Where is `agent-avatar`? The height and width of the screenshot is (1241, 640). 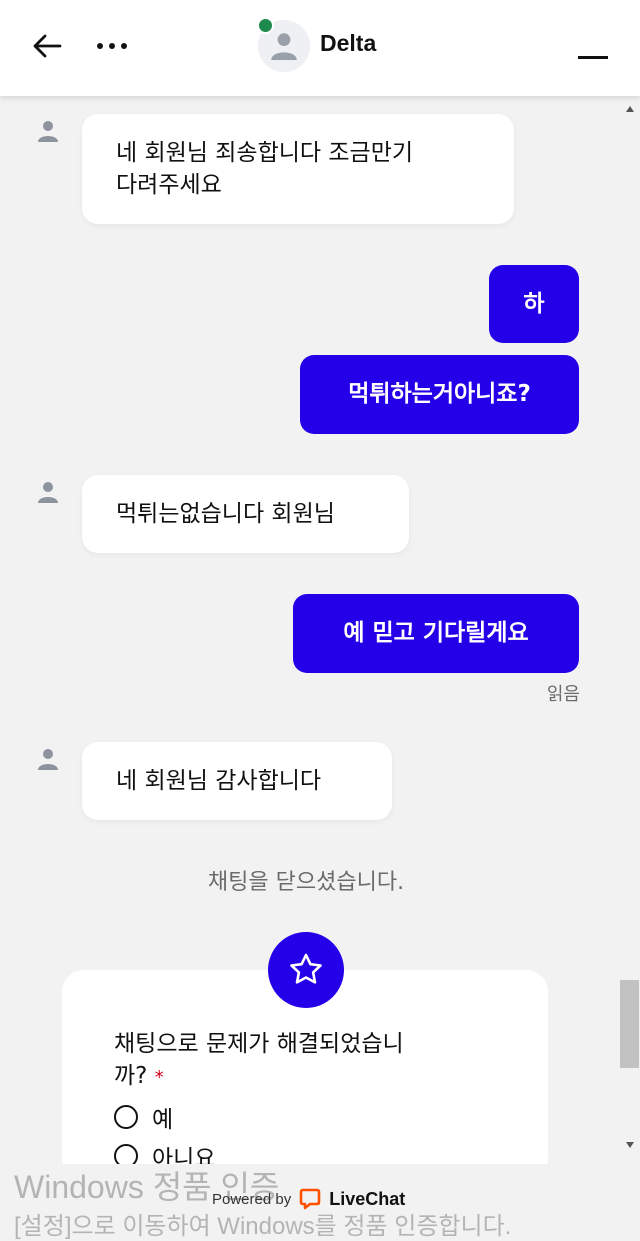
agent-avatar is located at coordinates (283, 44).